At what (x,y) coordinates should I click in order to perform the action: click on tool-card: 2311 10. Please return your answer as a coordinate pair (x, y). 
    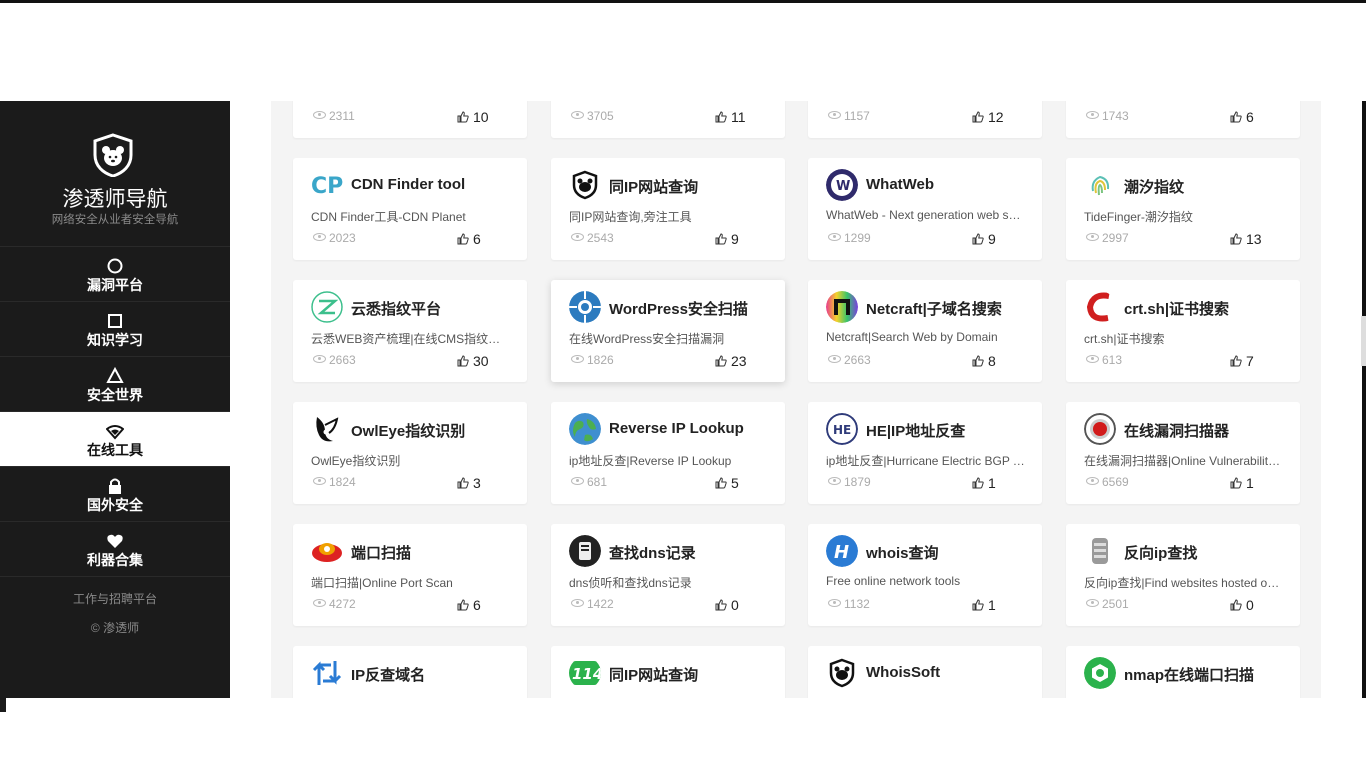
    Looking at the image, I should click on (410, 119).